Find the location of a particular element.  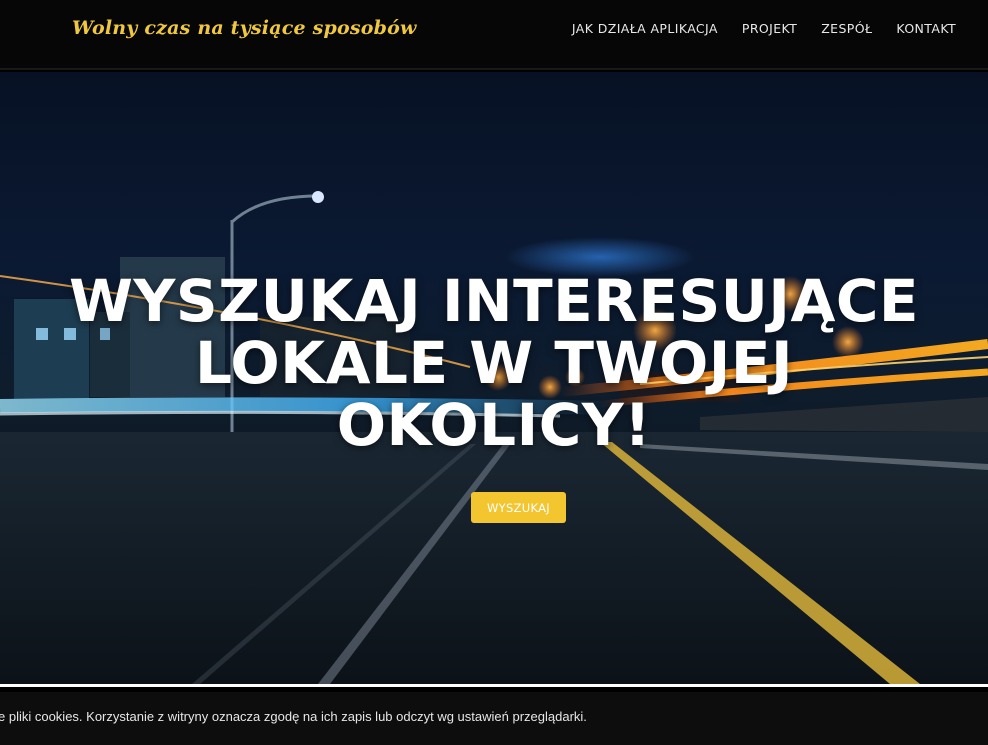

section-divider is located at coordinates (494, 685).